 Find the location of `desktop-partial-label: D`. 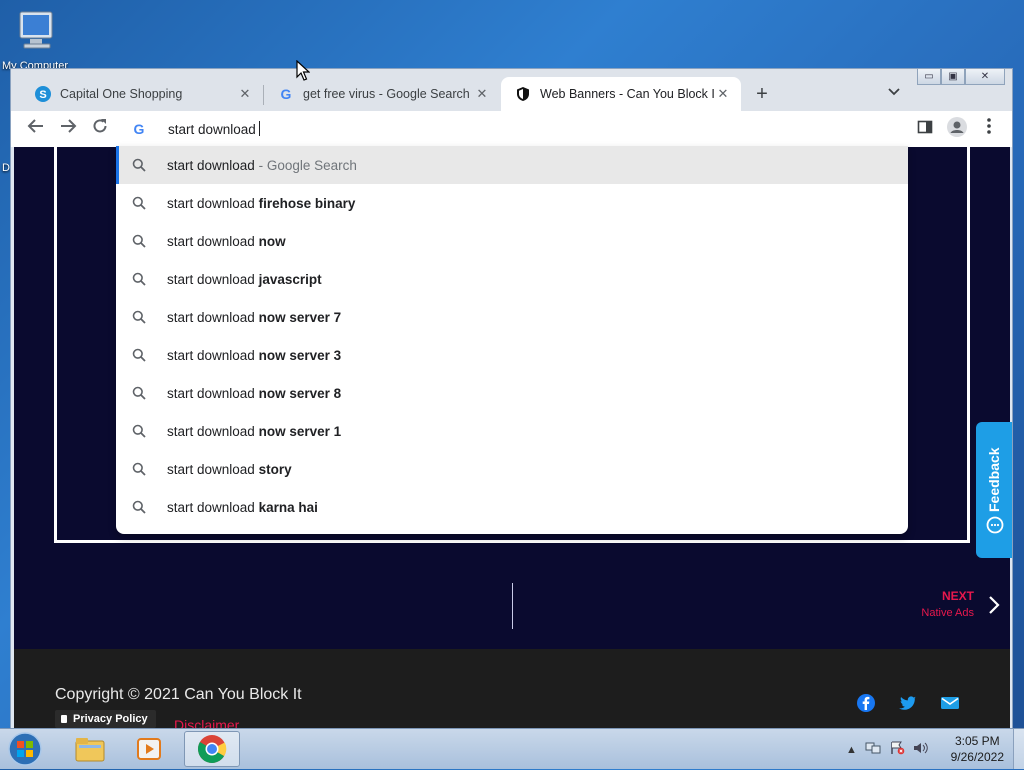

desktop-partial-label: D is located at coordinates (6, 168).